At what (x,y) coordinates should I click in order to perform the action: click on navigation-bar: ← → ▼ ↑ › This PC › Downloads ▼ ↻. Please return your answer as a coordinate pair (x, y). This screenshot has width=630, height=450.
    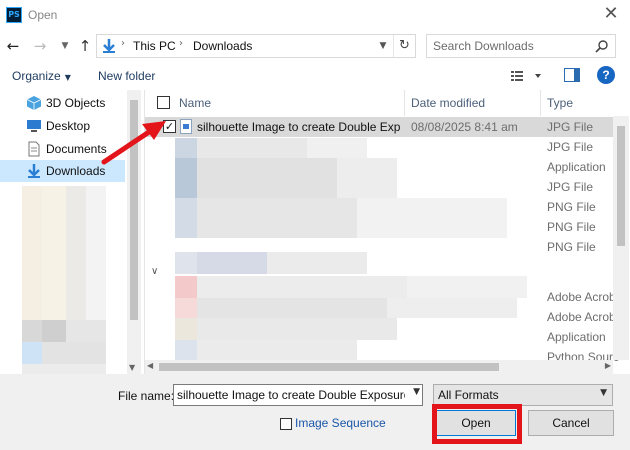
    Looking at the image, I should click on (315, 46).